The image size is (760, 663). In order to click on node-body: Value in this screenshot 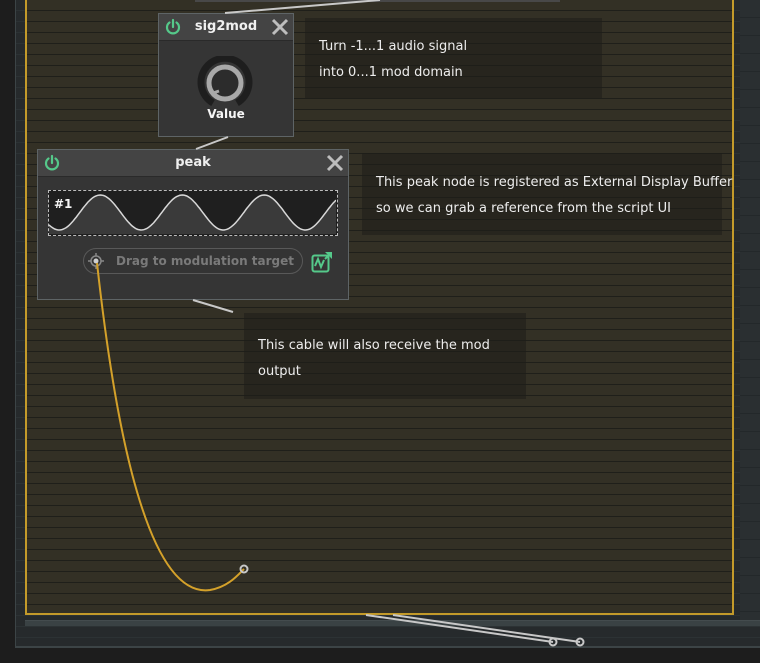, I will do `click(226, 88)`.